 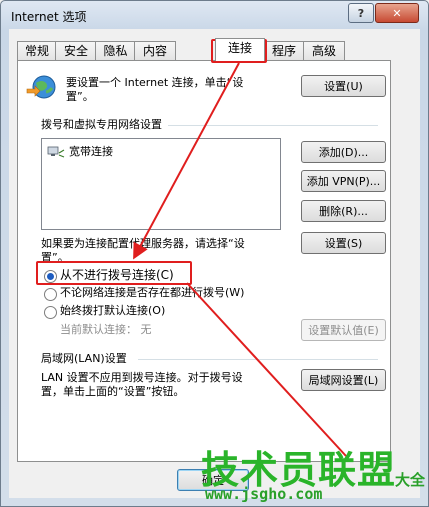 What do you see at coordinates (186, 161) in the screenshot?
I see `arrow-tab-to-option` at bounding box center [186, 161].